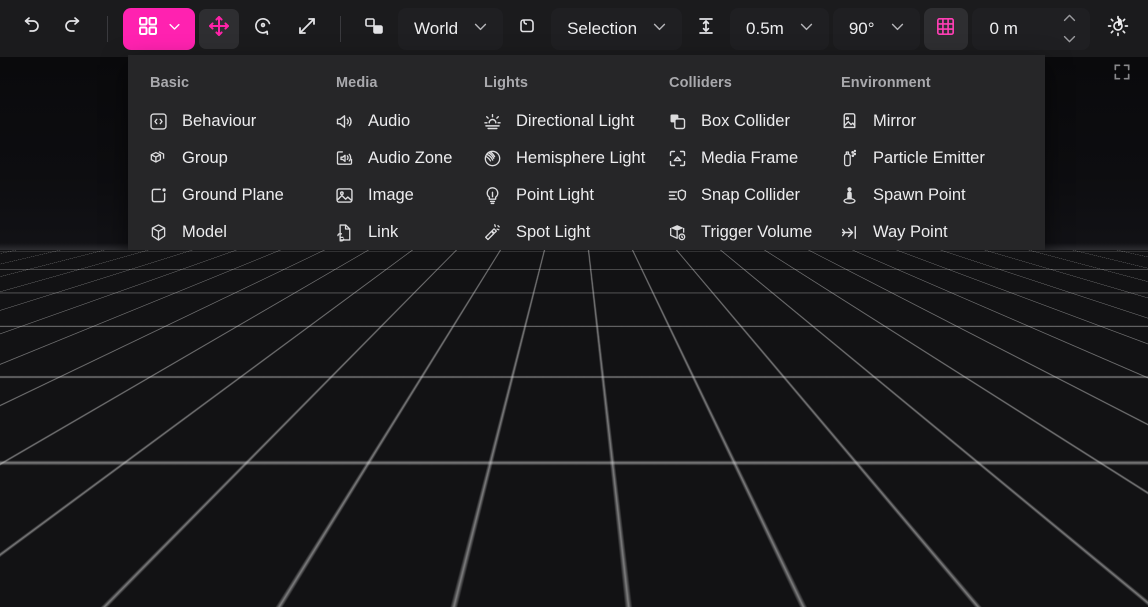 Image resolution: width=1148 pixels, height=607 pixels. I want to click on rotate-tool-button, so click(263, 29).